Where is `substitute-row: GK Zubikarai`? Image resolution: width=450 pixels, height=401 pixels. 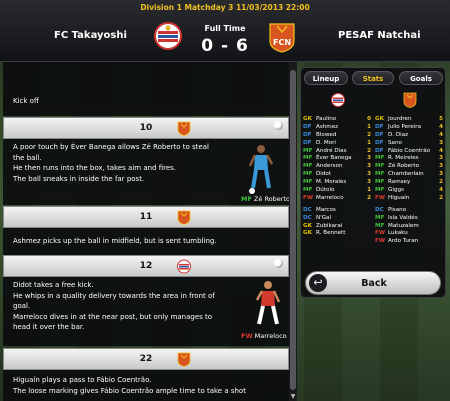
substitute-row: GK Zubikarai is located at coordinates (338, 227).